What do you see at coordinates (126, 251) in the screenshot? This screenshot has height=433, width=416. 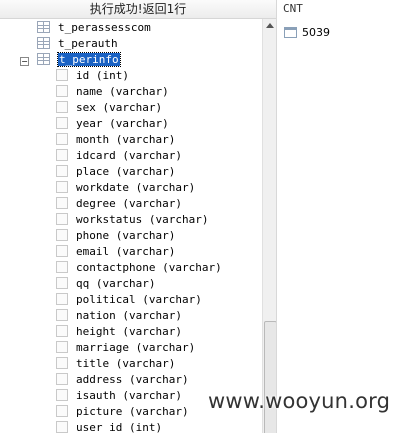 I see `field-label: email (varchar)` at bounding box center [126, 251].